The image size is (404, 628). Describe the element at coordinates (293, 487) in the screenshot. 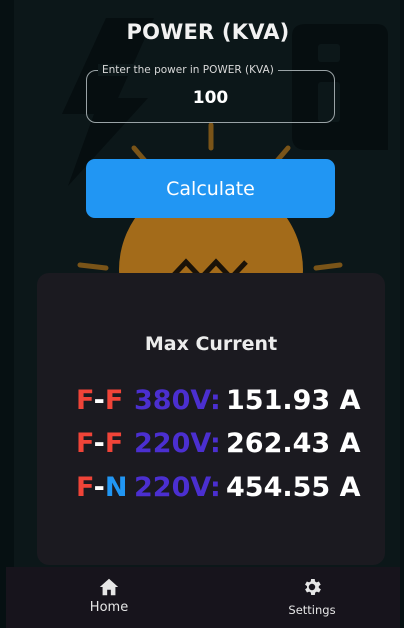

I see `current-value: 454.55 A` at that location.